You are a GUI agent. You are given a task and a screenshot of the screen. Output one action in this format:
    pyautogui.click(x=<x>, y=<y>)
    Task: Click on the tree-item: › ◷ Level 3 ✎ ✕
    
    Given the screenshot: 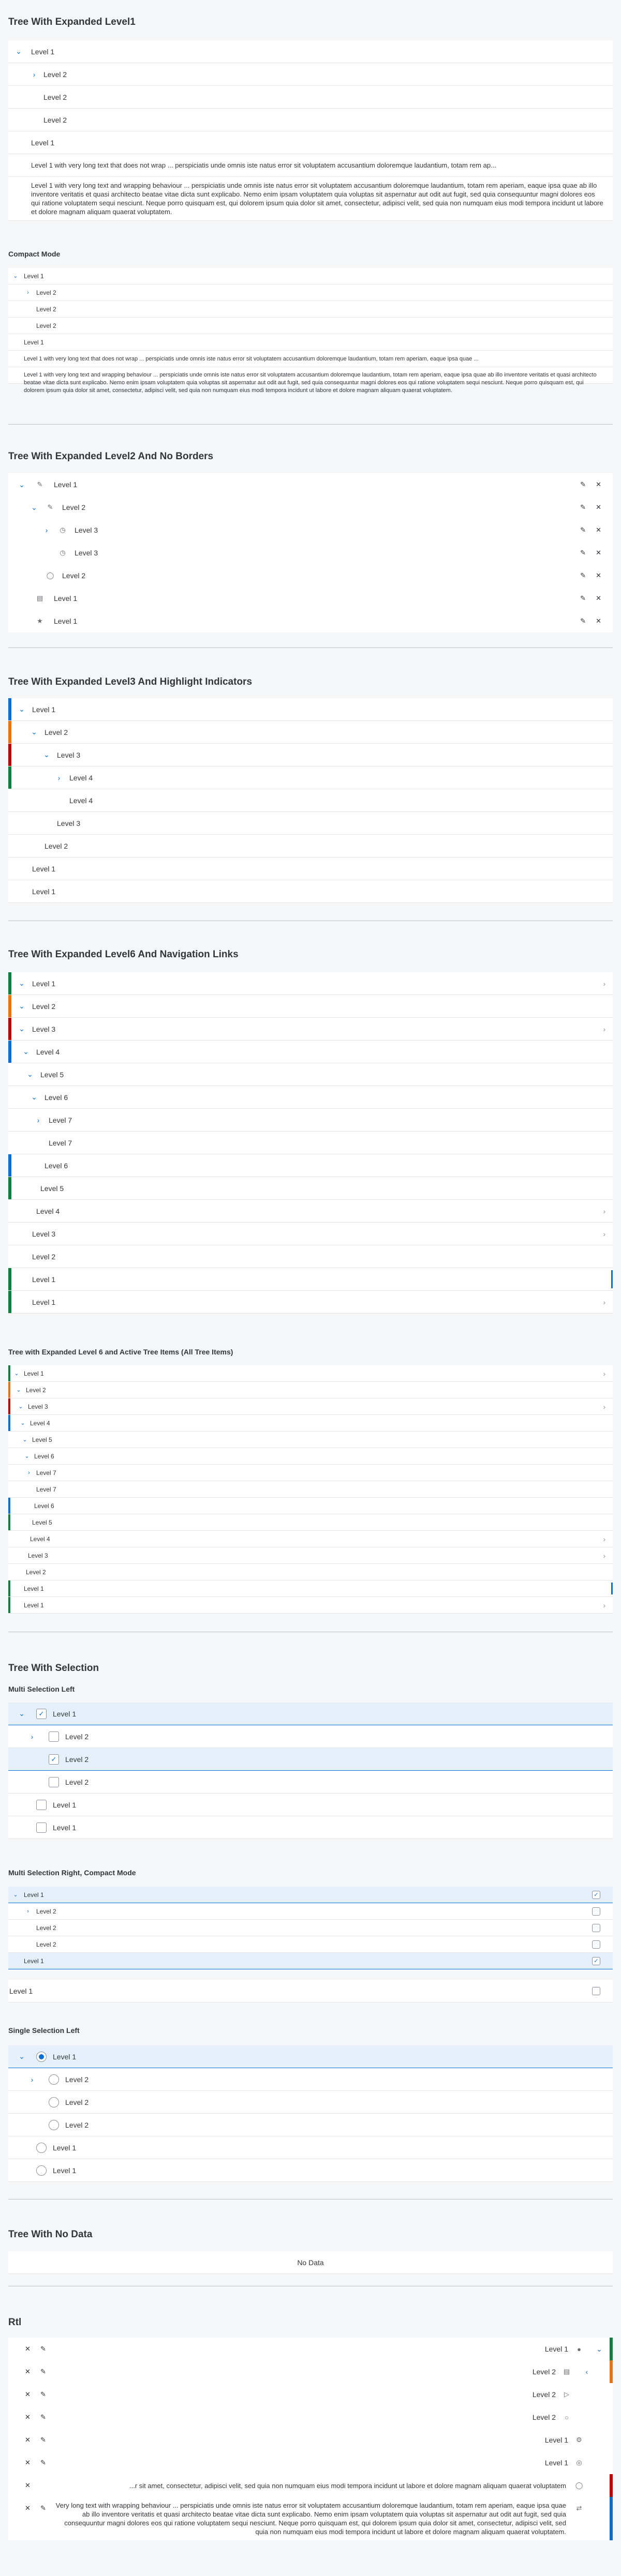 What is the action you would take?
    pyautogui.click(x=310, y=530)
    